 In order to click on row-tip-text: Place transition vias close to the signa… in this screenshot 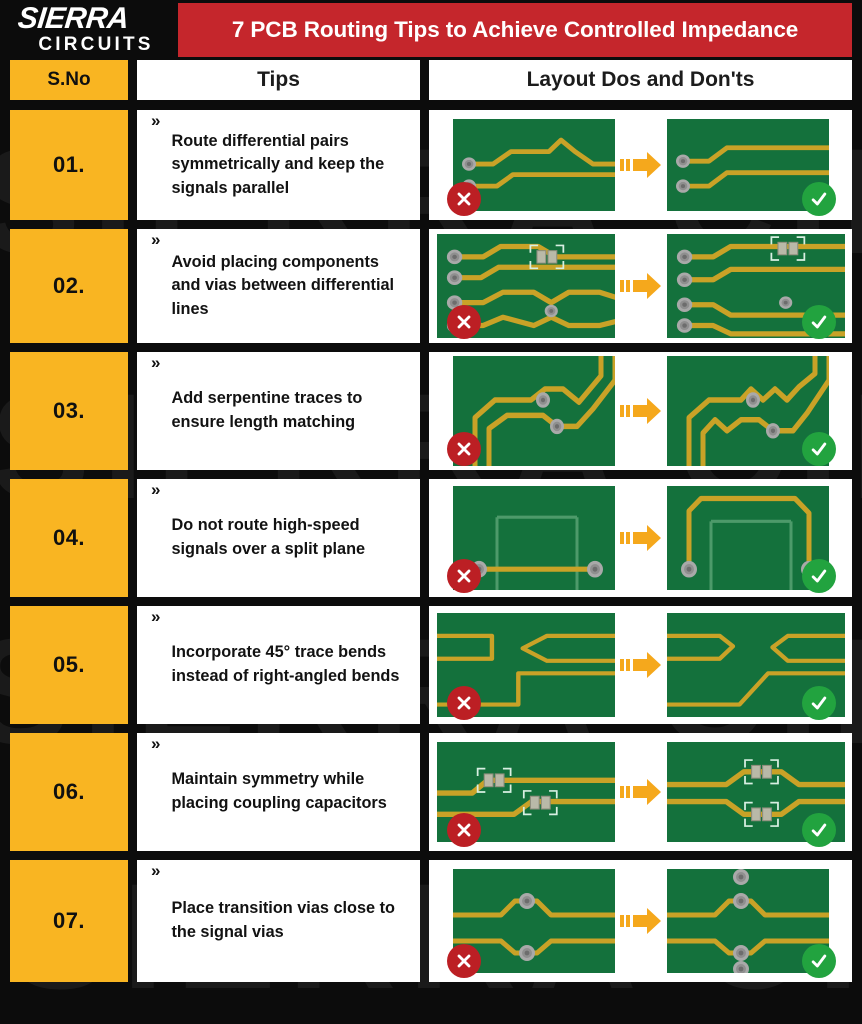, I will do `click(283, 920)`.